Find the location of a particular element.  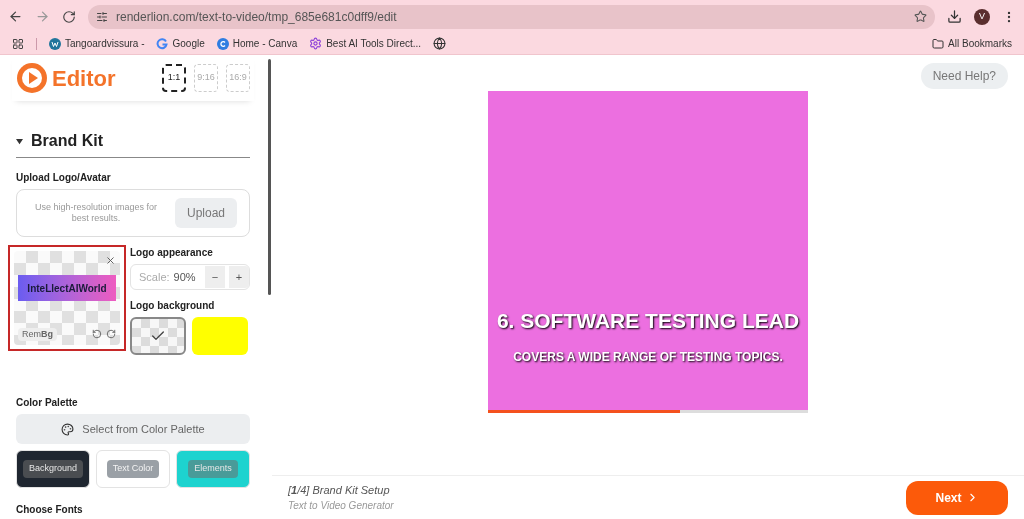

download-icon is located at coordinates (954, 16).